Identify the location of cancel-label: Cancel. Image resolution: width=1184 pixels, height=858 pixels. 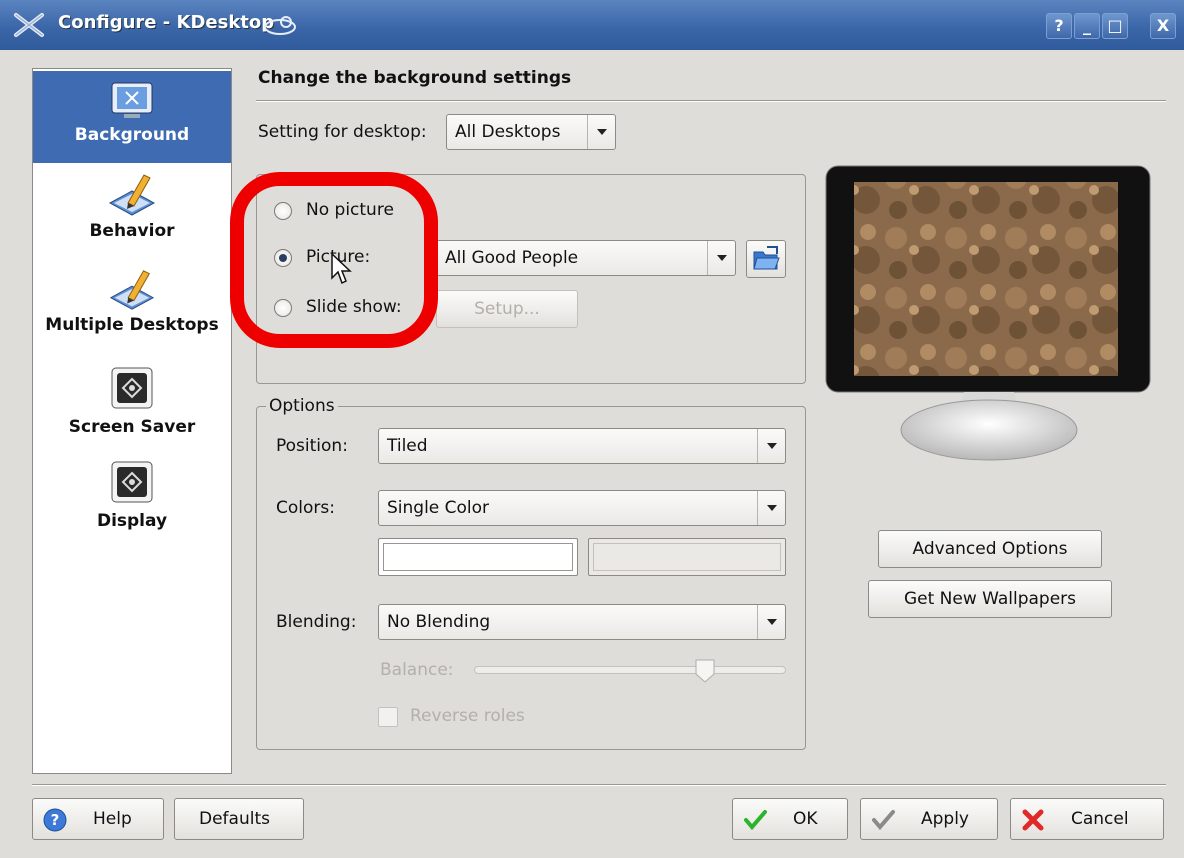
(1100, 819).